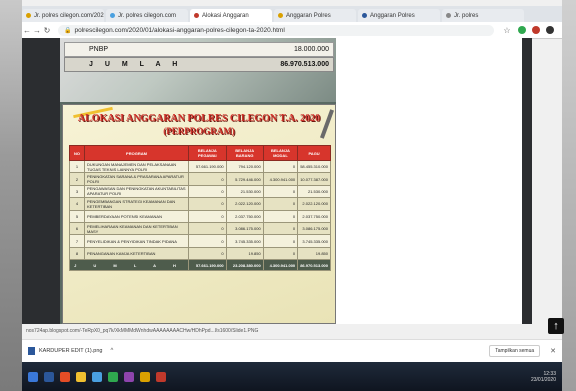 This screenshot has width=576, height=391. What do you see at coordinates (280, 153) in the screenshot?
I see `table-header: BELANJA MODAL` at bounding box center [280, 153].